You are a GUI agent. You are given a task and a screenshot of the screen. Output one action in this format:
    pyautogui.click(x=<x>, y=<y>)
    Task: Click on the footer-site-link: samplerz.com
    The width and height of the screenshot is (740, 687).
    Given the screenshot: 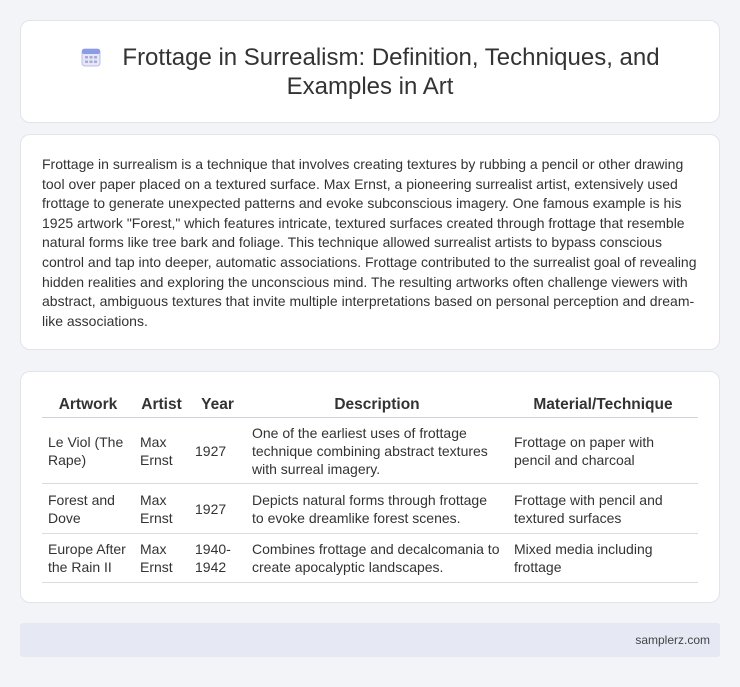 What is the action you would take?
    pyautogui.click(x=672, y=640)
    